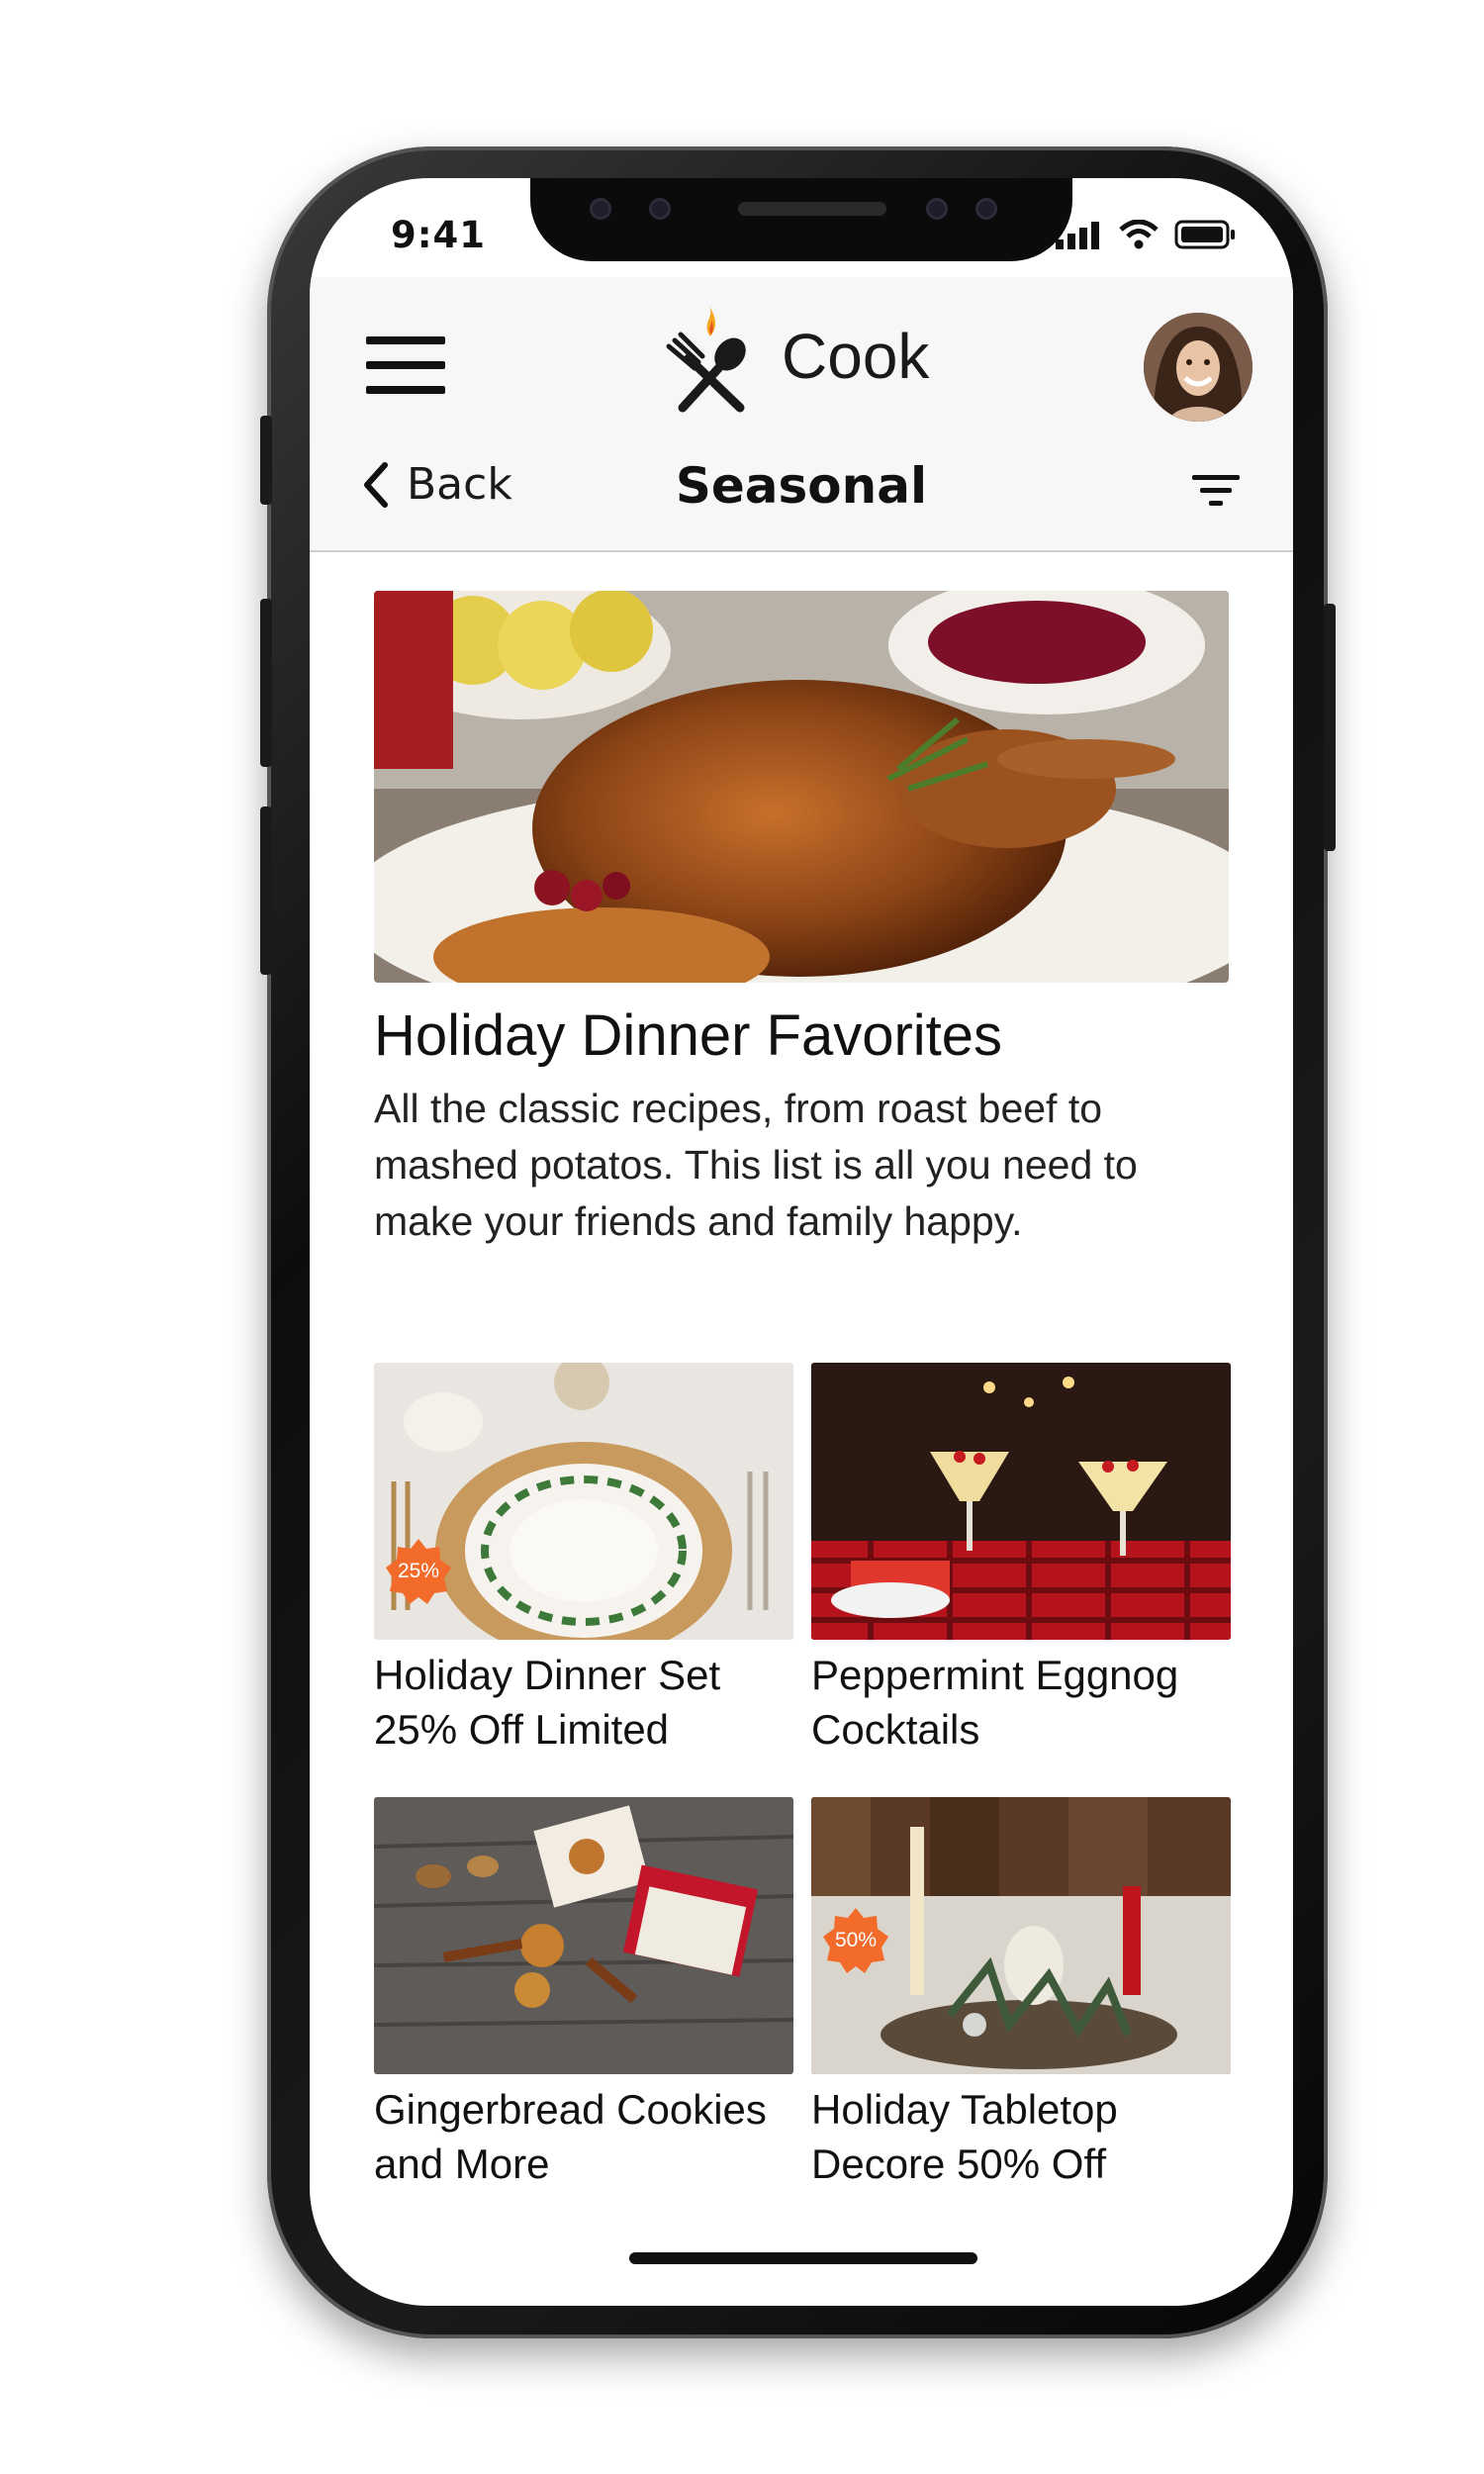 Image resolution: width=1484 pixels, height=2474 pixels. What do you see at coordinates (964, 2136) in the screenshot?
I see `card-title: Holiday Tabletop Decore 50% Off` at bounding box center [964, 2136].